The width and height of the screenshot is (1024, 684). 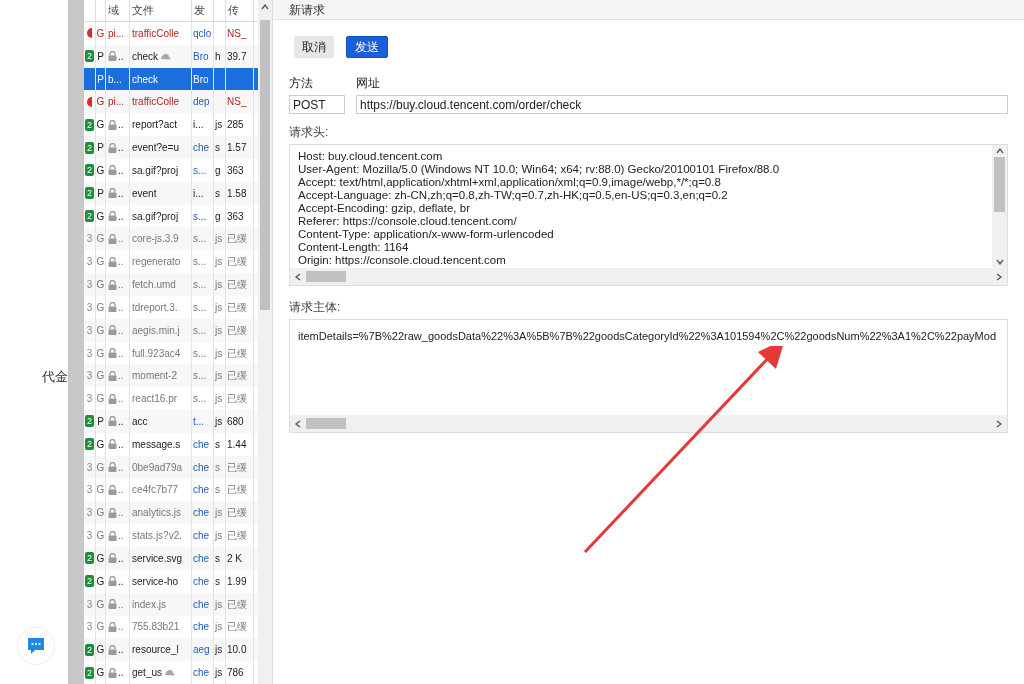 I want to click on type-text: g, so click(x=218, y=170).